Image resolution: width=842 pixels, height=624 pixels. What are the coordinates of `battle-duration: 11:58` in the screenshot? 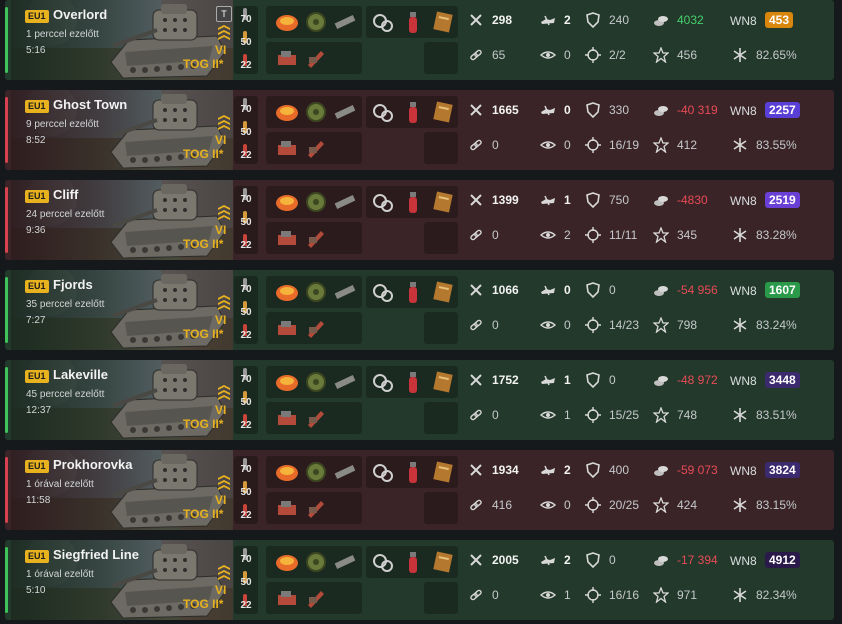 It's located at (38, 500).